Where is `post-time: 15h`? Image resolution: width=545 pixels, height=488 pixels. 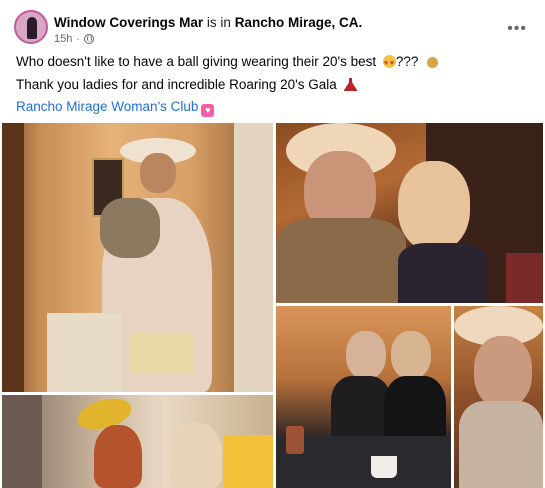 post-time: 15h is located at coordinates (63, 39).